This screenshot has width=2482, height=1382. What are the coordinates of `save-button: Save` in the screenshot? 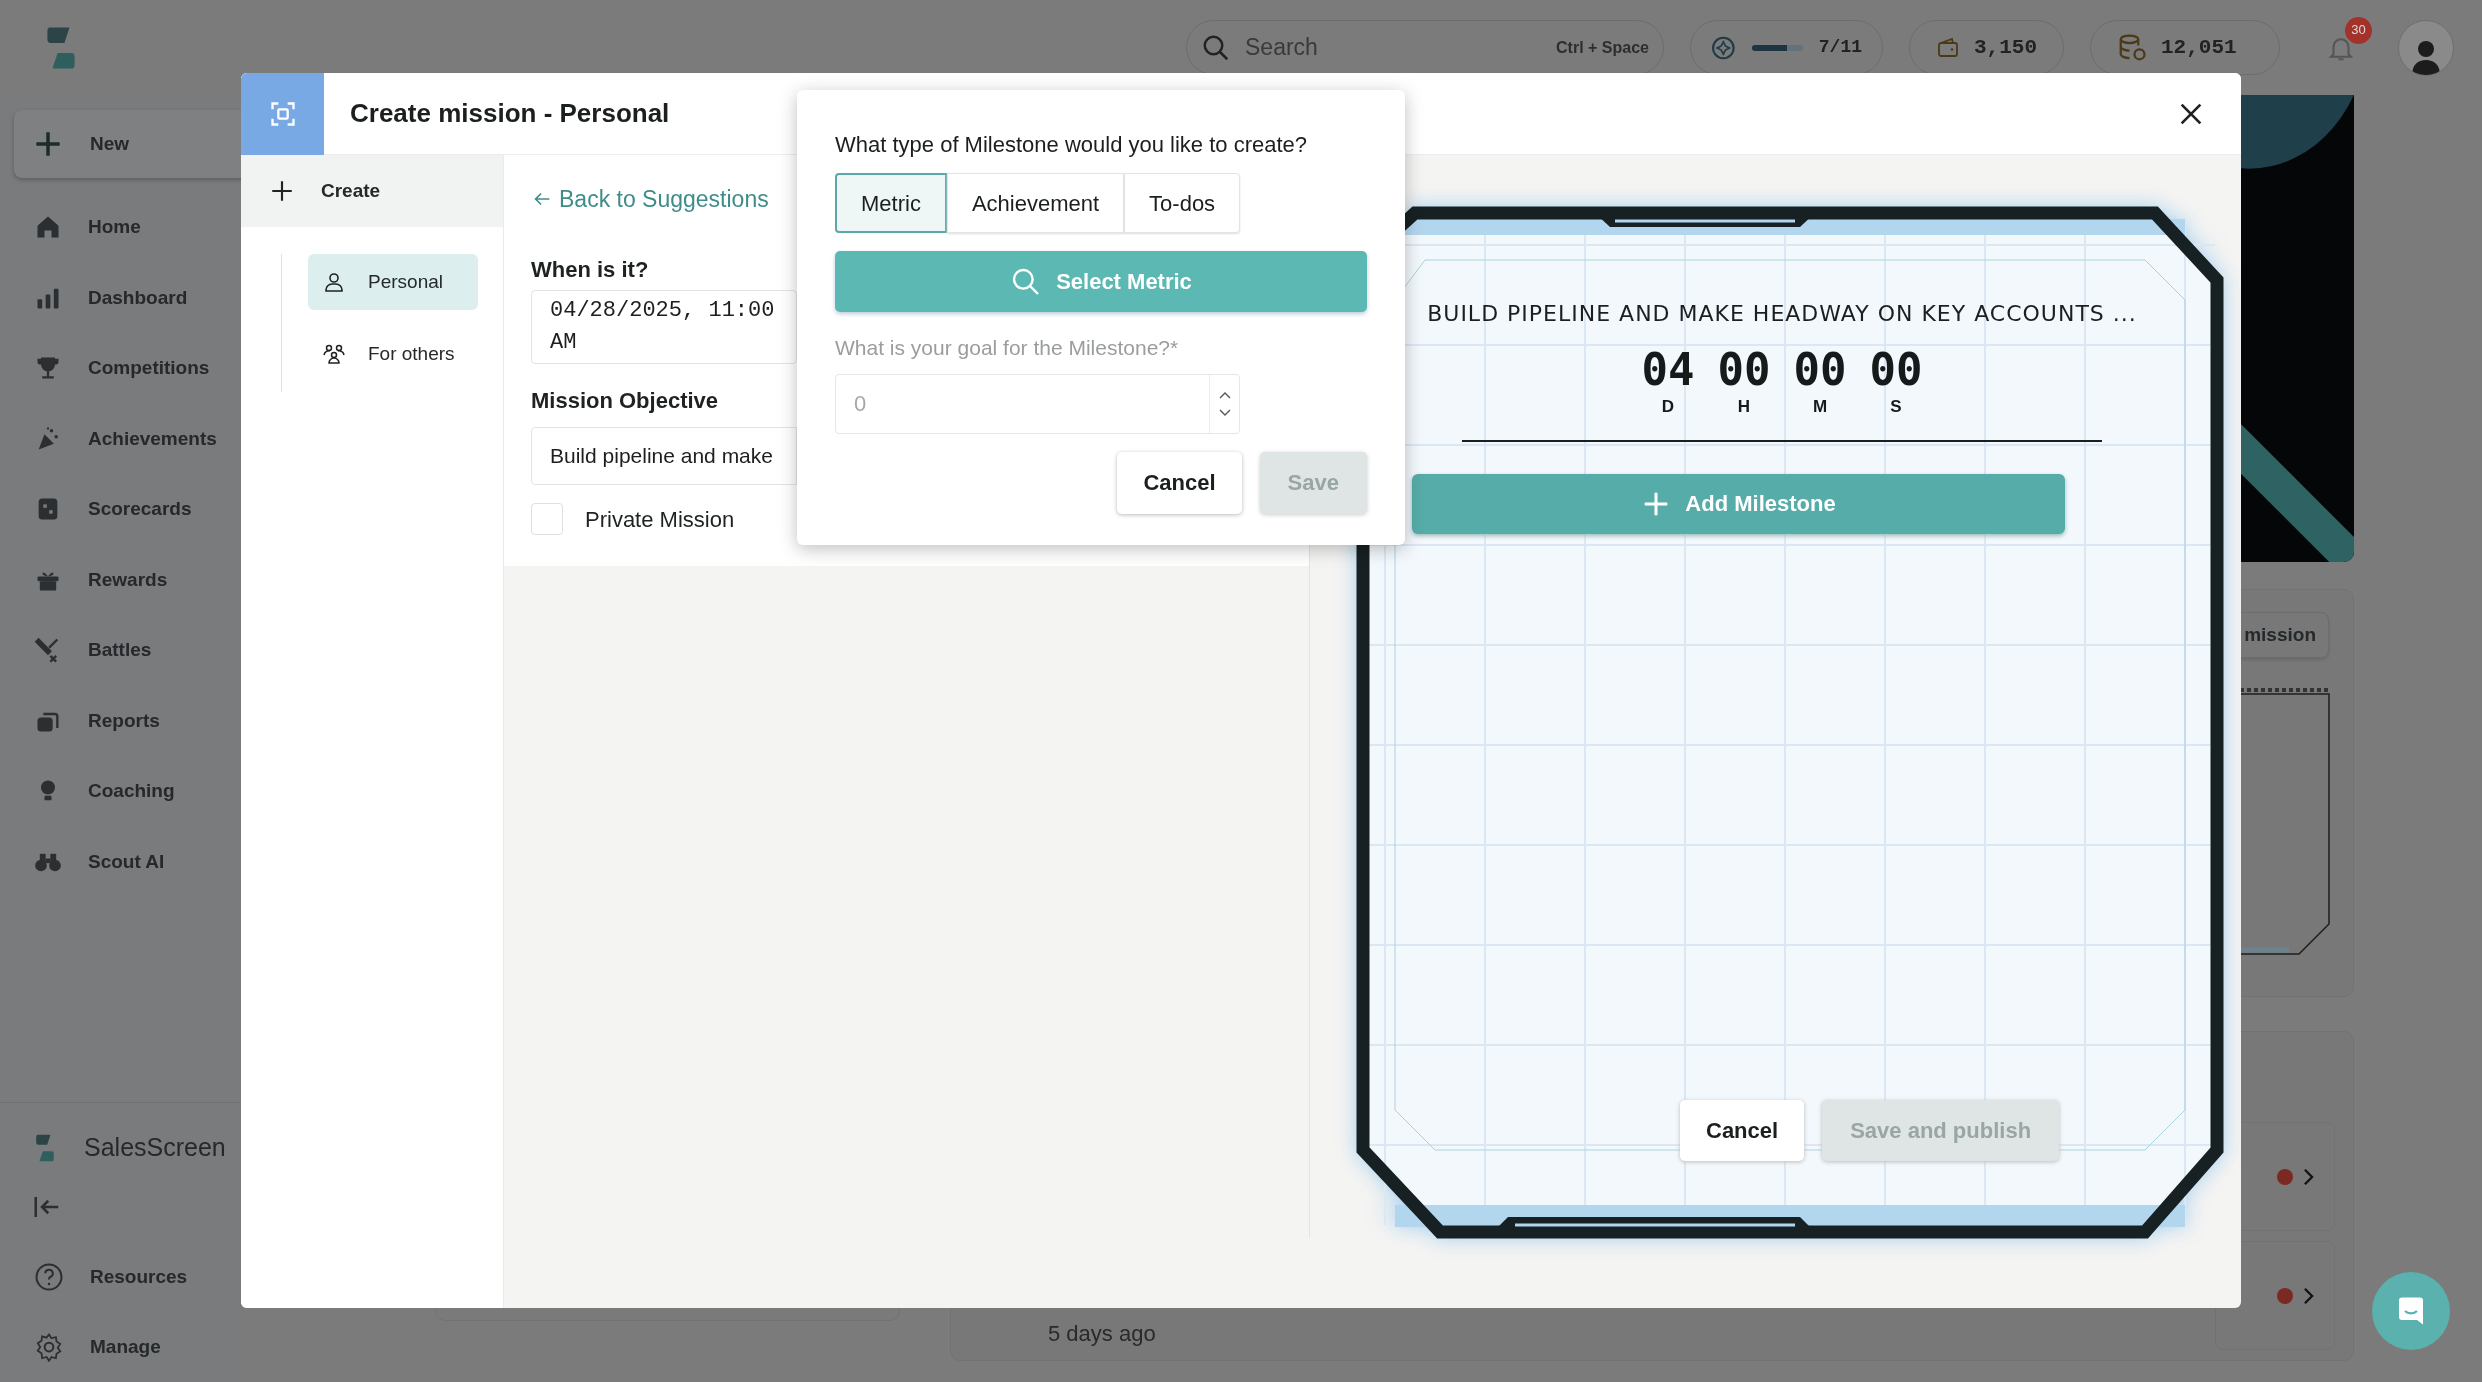 It's located at (1313, 482).